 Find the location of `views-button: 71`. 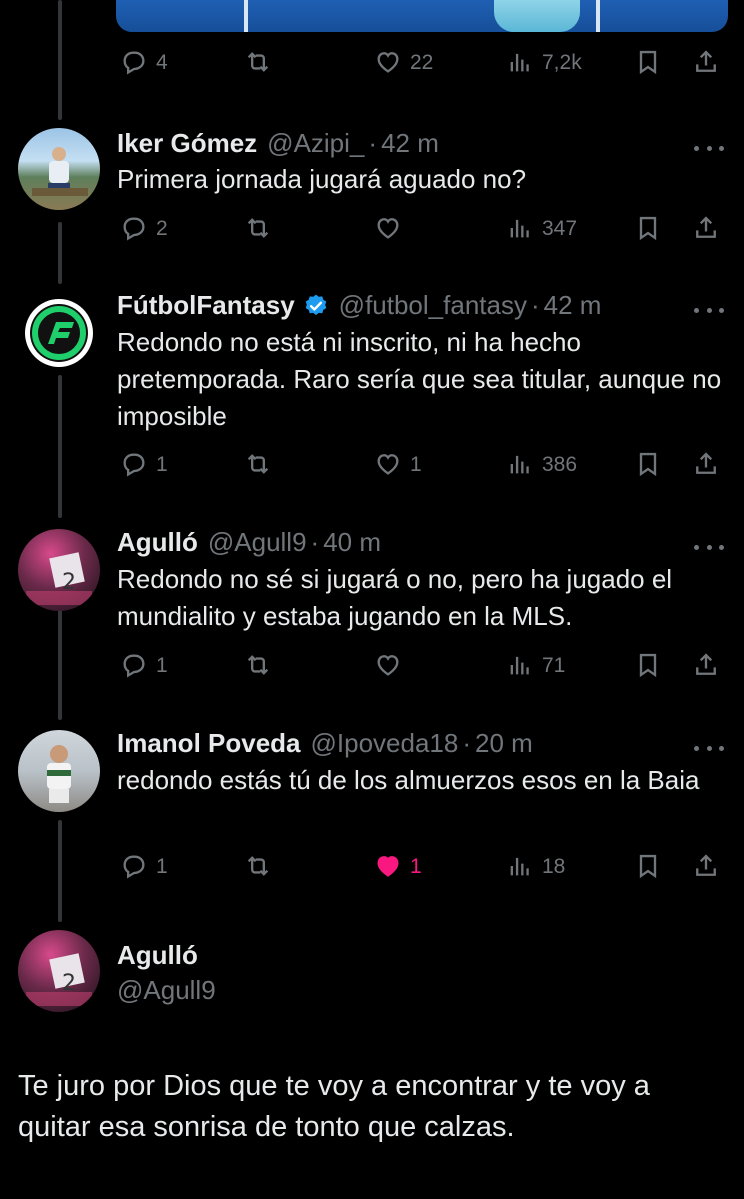

views-button: 71 is located at coordinates (535, 665).